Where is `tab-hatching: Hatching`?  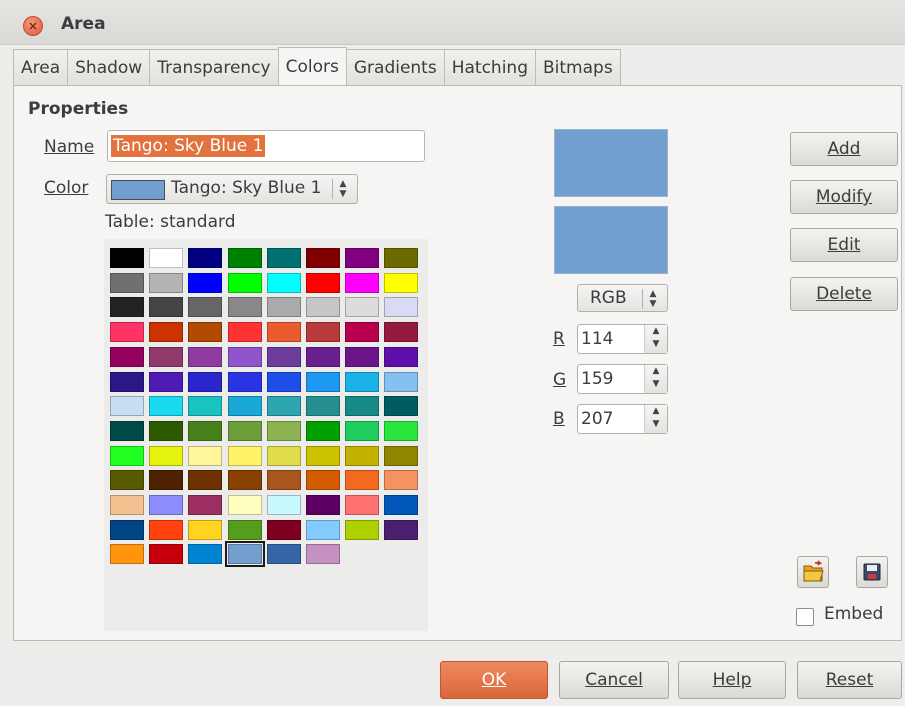
tab-hatching: Hatching is located at coordinates (489, 67).